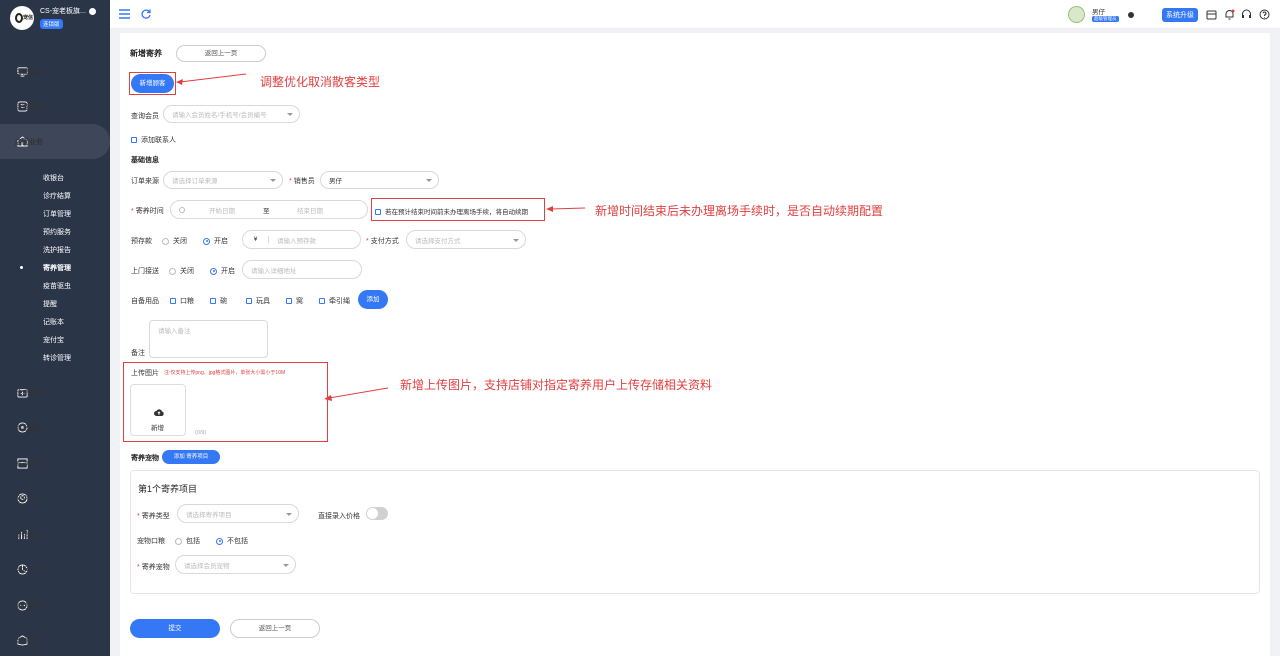 The width and height of the screenshot is (1280, 656). I want to click on annotation-3: 新增上传图片，支持店铺对指定寄养用户上传存储相关资料, so click(556, 385).